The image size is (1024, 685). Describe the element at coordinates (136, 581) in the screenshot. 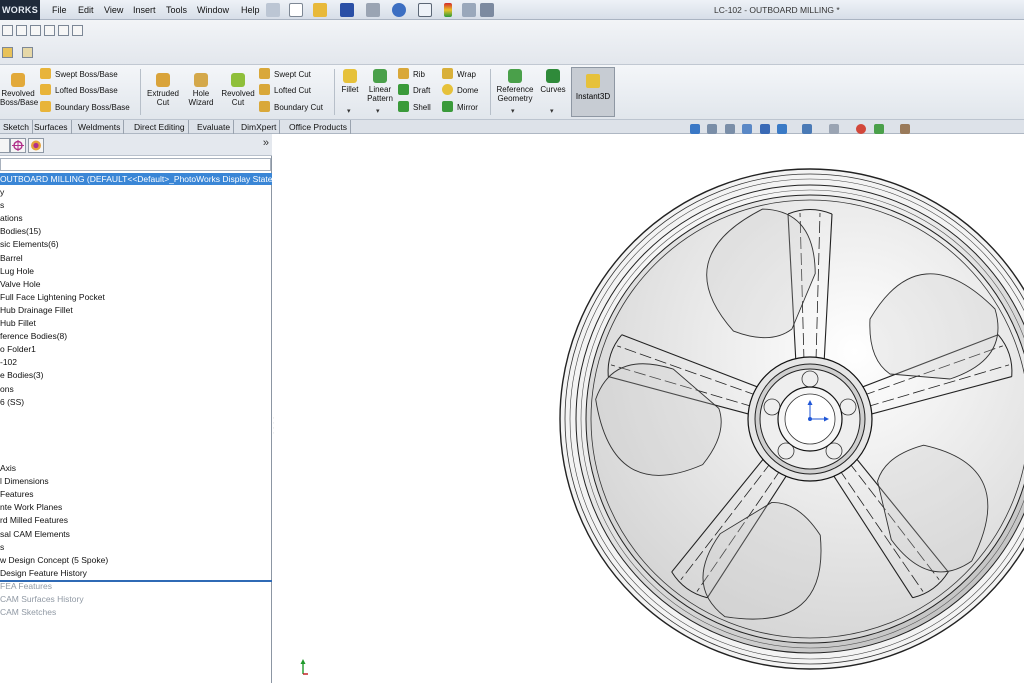

I see `rollback-bar` at that location.